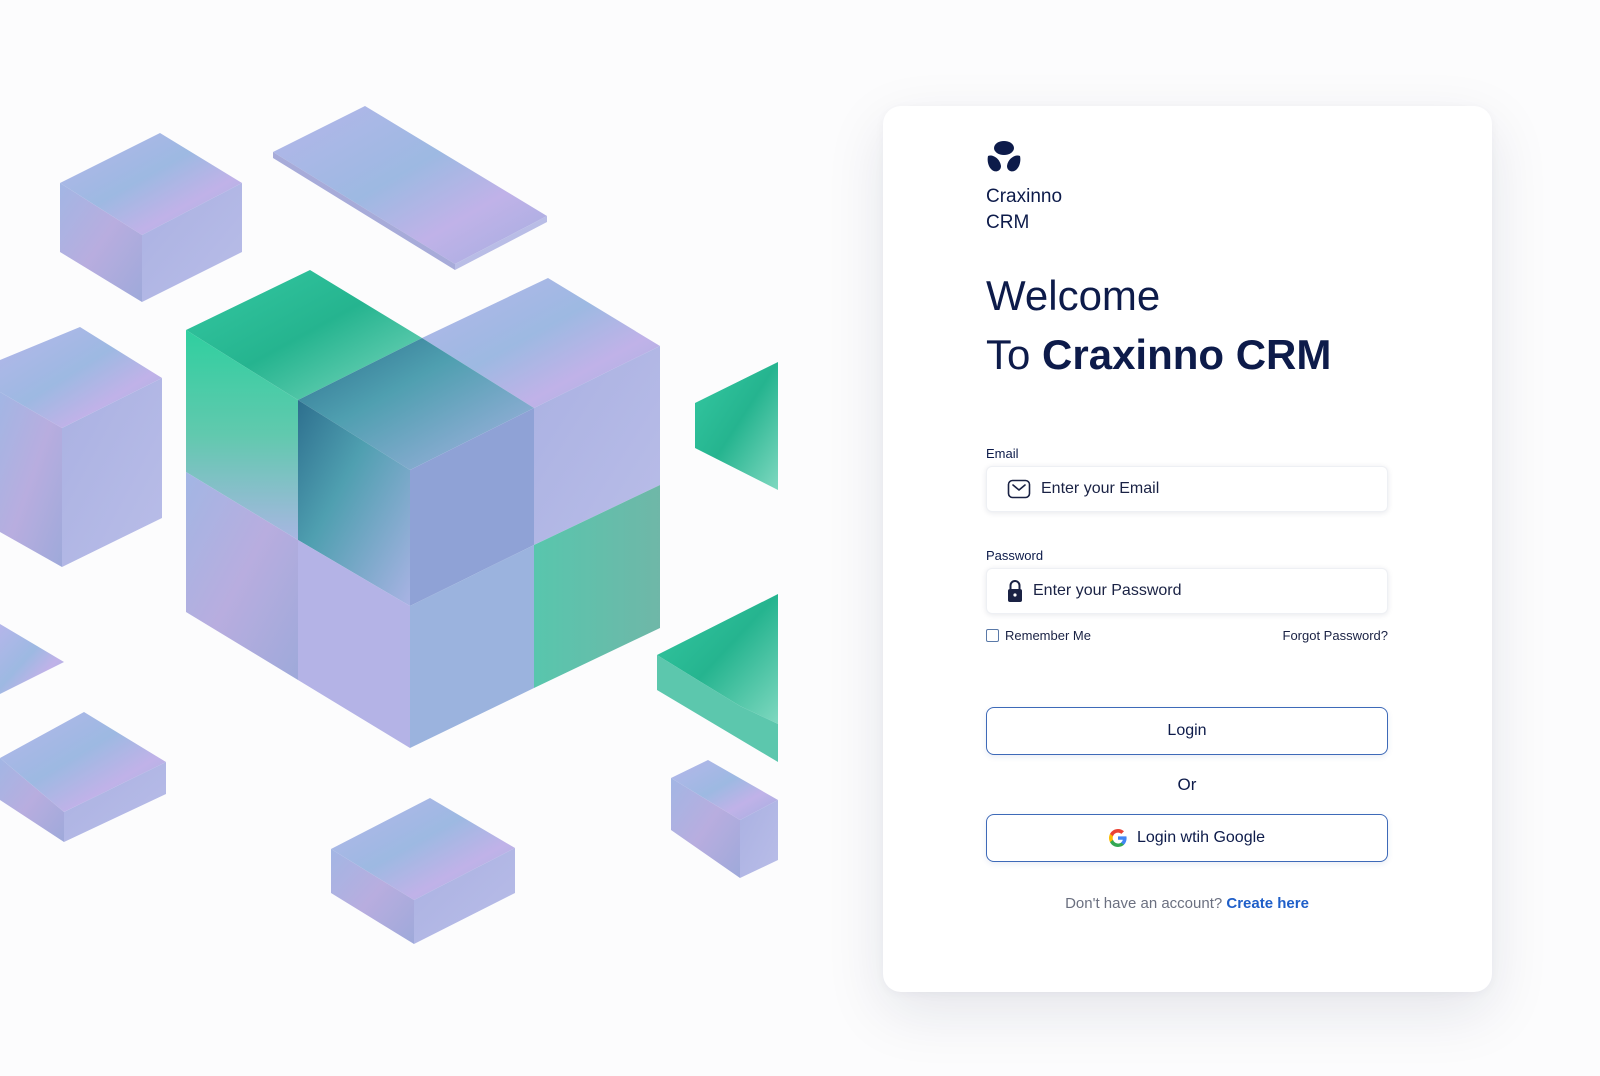  What do you see at coordinates (992, 635) in the screenshot?
I see `checkbox-box` at bounding box center [992, 635].